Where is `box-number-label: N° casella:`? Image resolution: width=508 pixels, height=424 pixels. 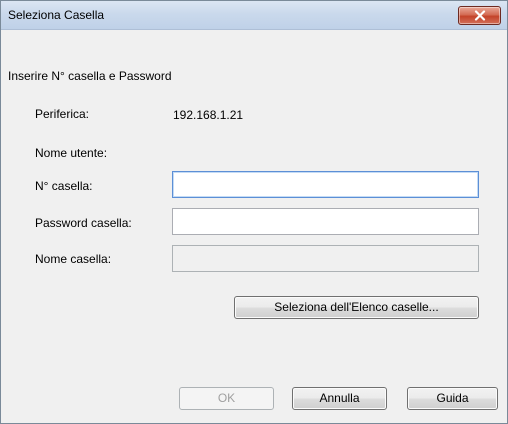
box-number-label: N° casella: is located at coordinates (64, 186).